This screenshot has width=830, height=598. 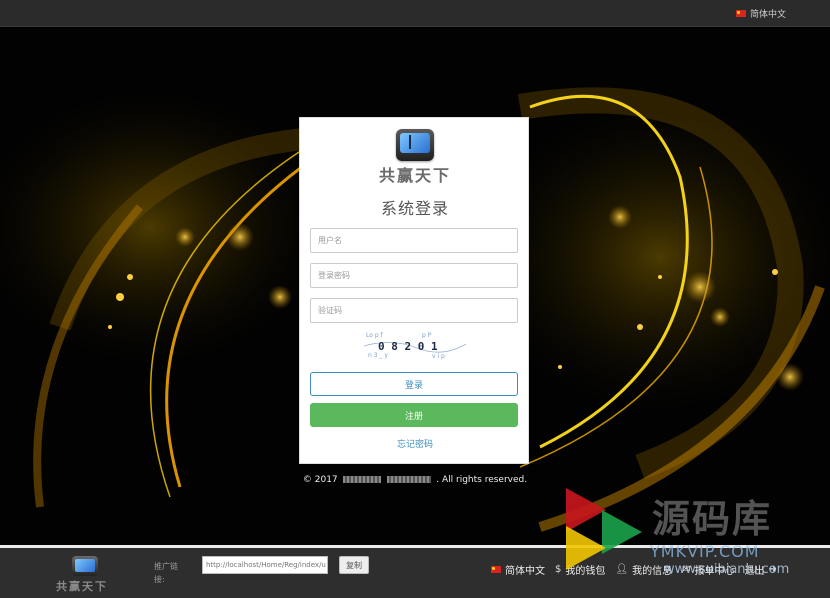 I want to click on nav-logout: 退出 ➜, so click(x=760, y=569).